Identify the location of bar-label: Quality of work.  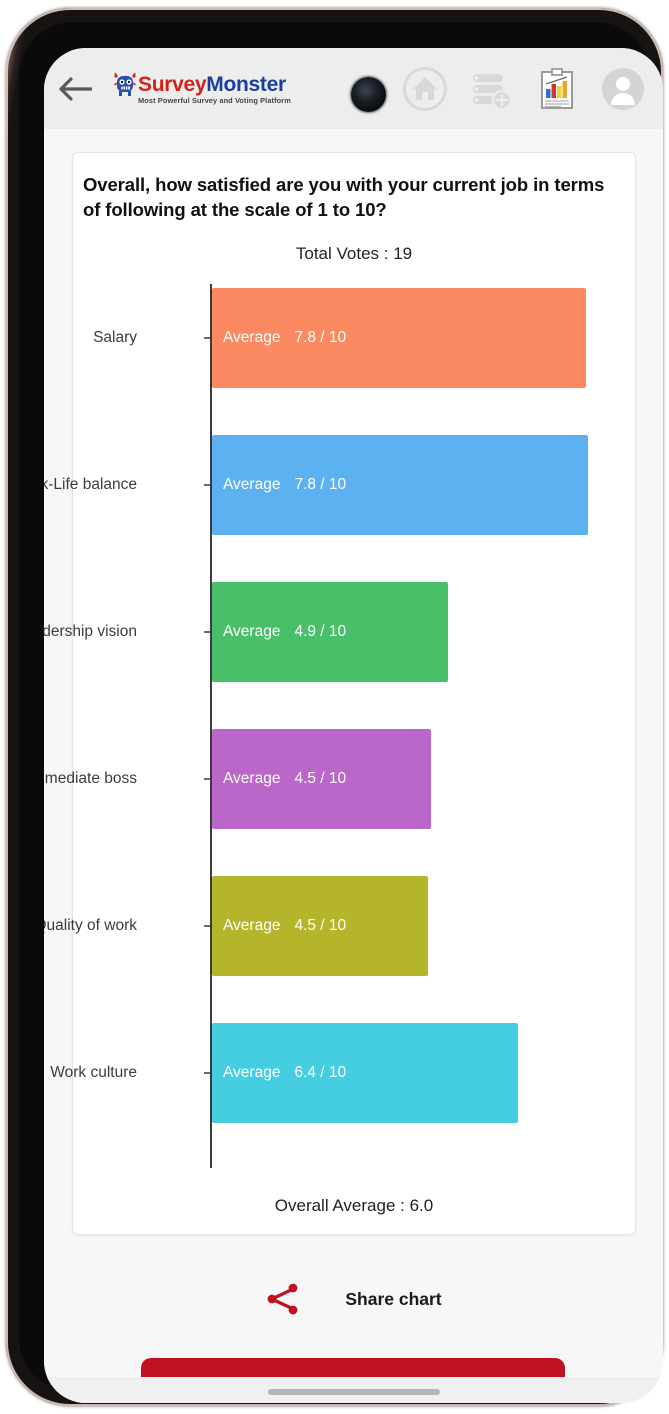
(90, 926).